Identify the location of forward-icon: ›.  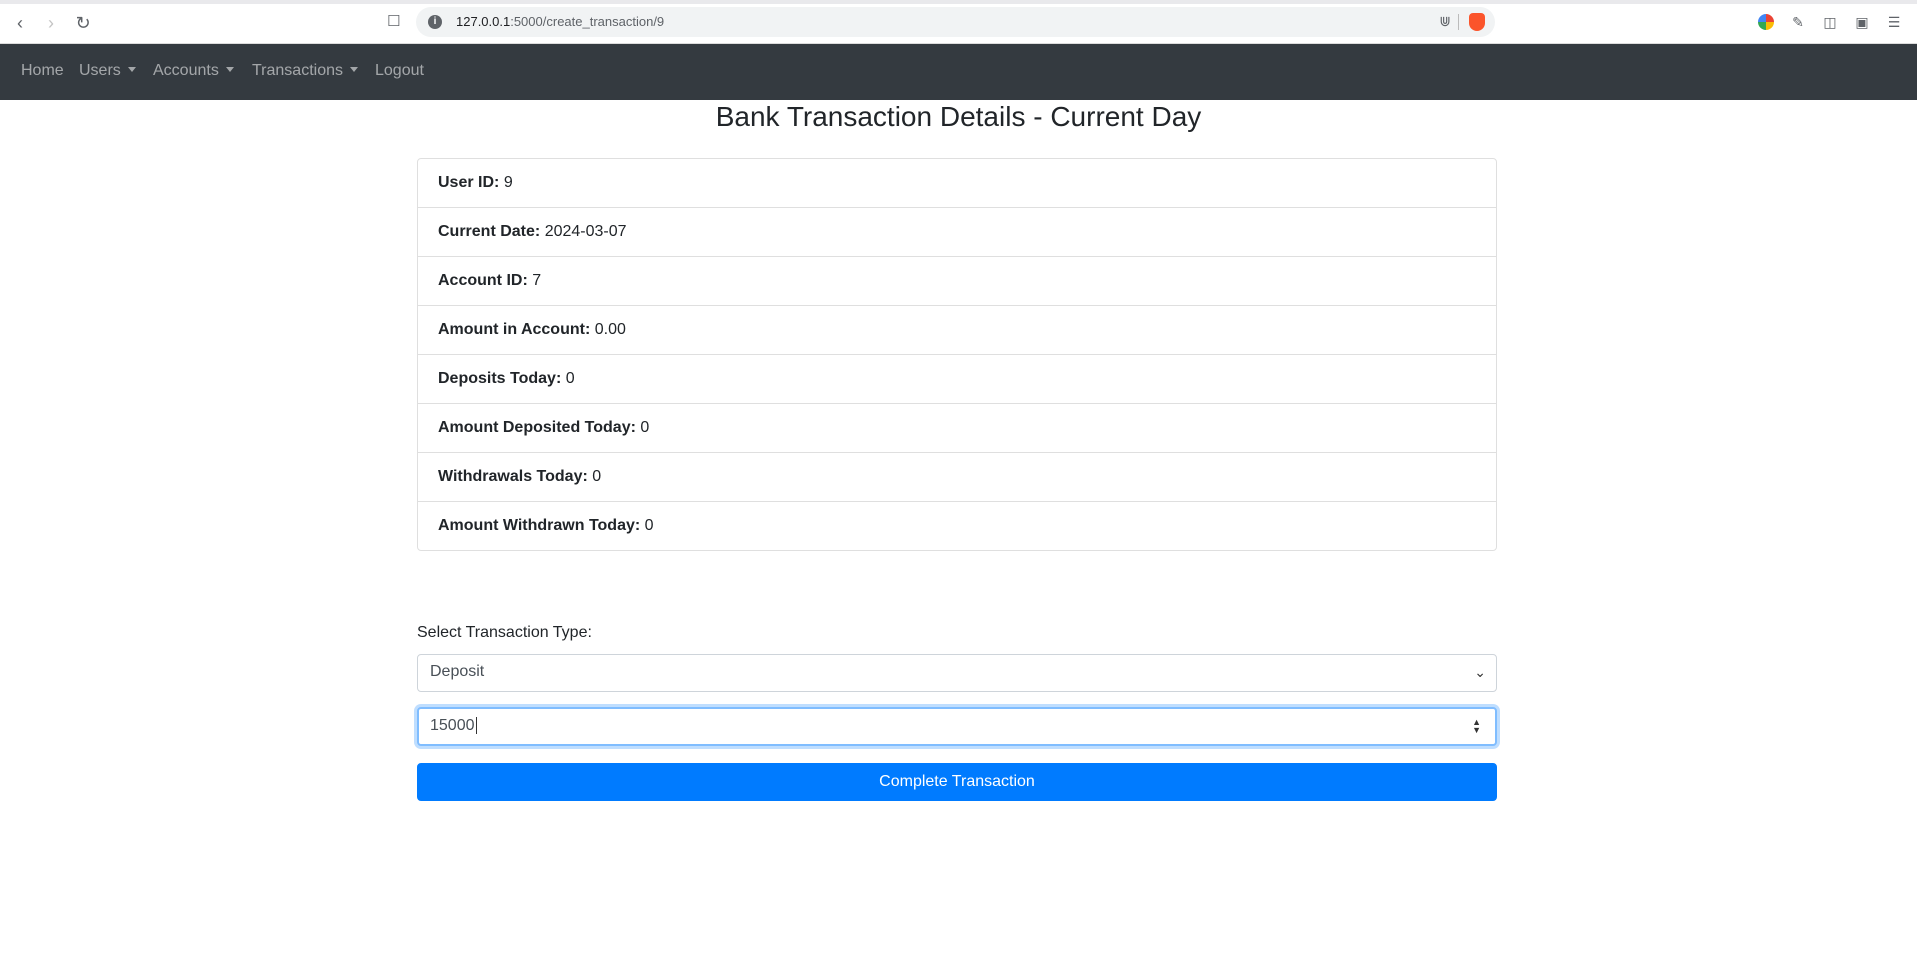
(51, 23).